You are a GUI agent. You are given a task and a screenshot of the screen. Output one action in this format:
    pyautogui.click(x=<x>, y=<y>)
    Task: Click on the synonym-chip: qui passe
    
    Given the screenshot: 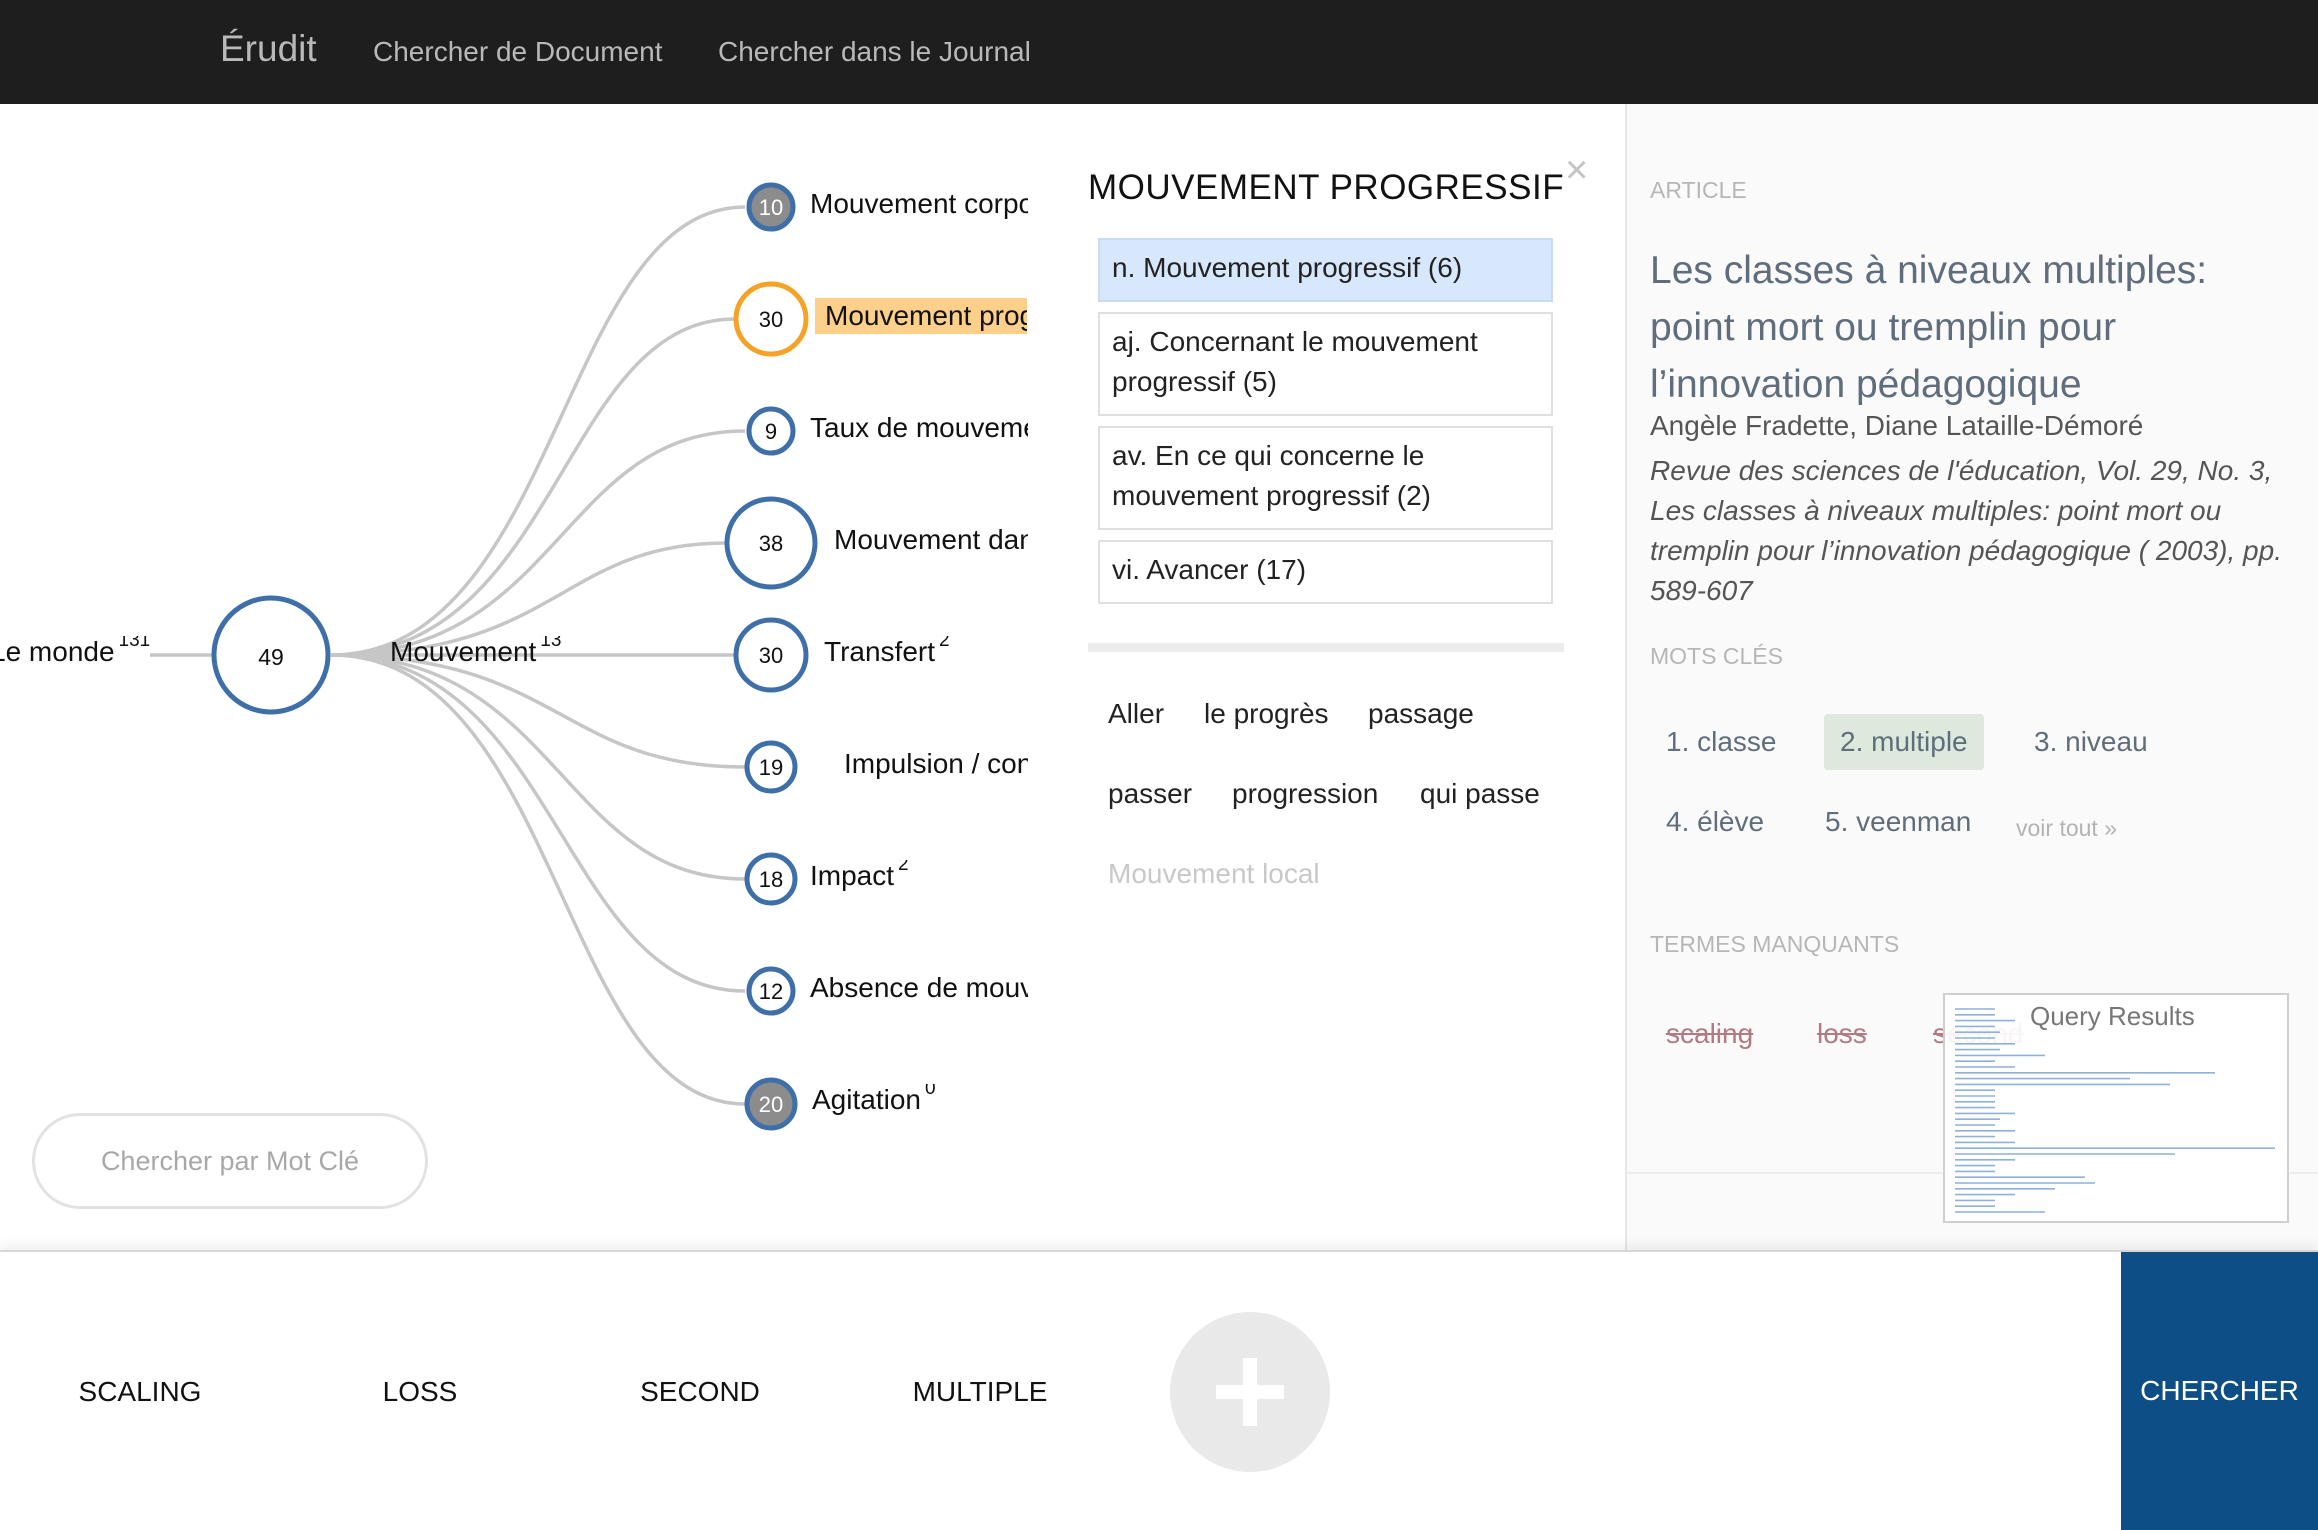 What is the action you would take?
    pyautogui.click(x=1480, y=794)
    